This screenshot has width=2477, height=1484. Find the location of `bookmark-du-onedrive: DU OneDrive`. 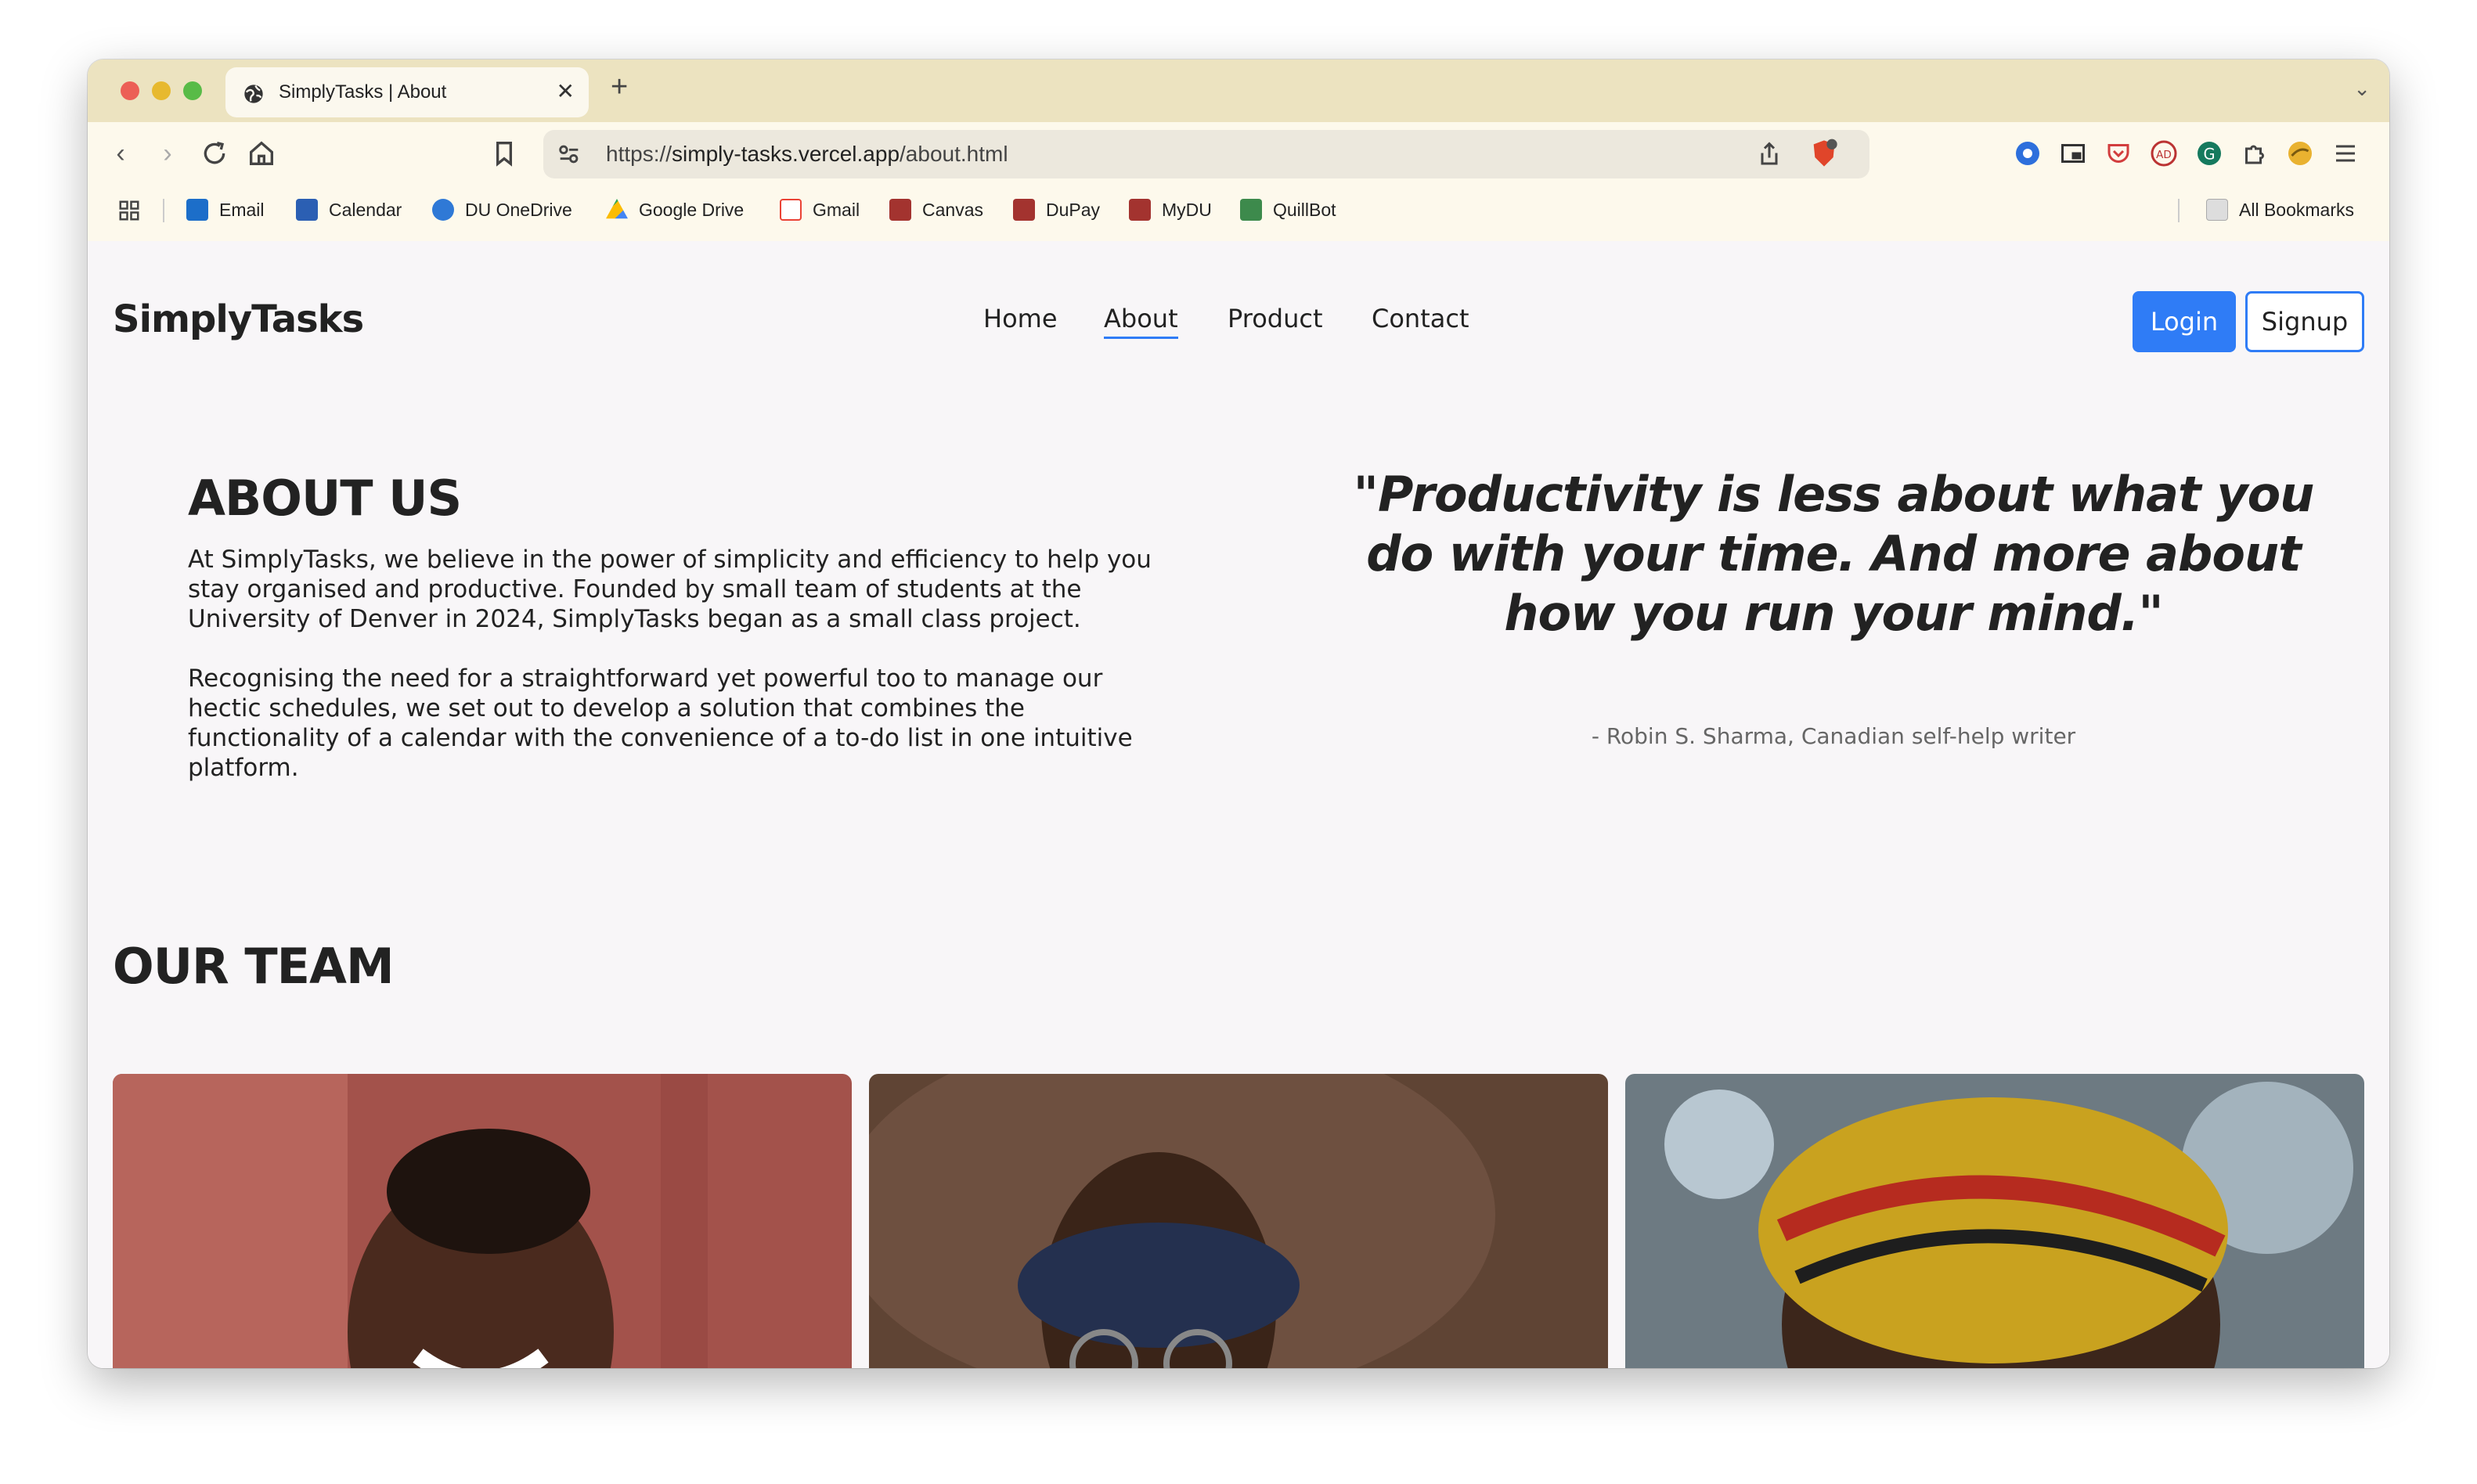

bookmark-du-onedrive: DU OneDrive is located at coordinates (502, 209).